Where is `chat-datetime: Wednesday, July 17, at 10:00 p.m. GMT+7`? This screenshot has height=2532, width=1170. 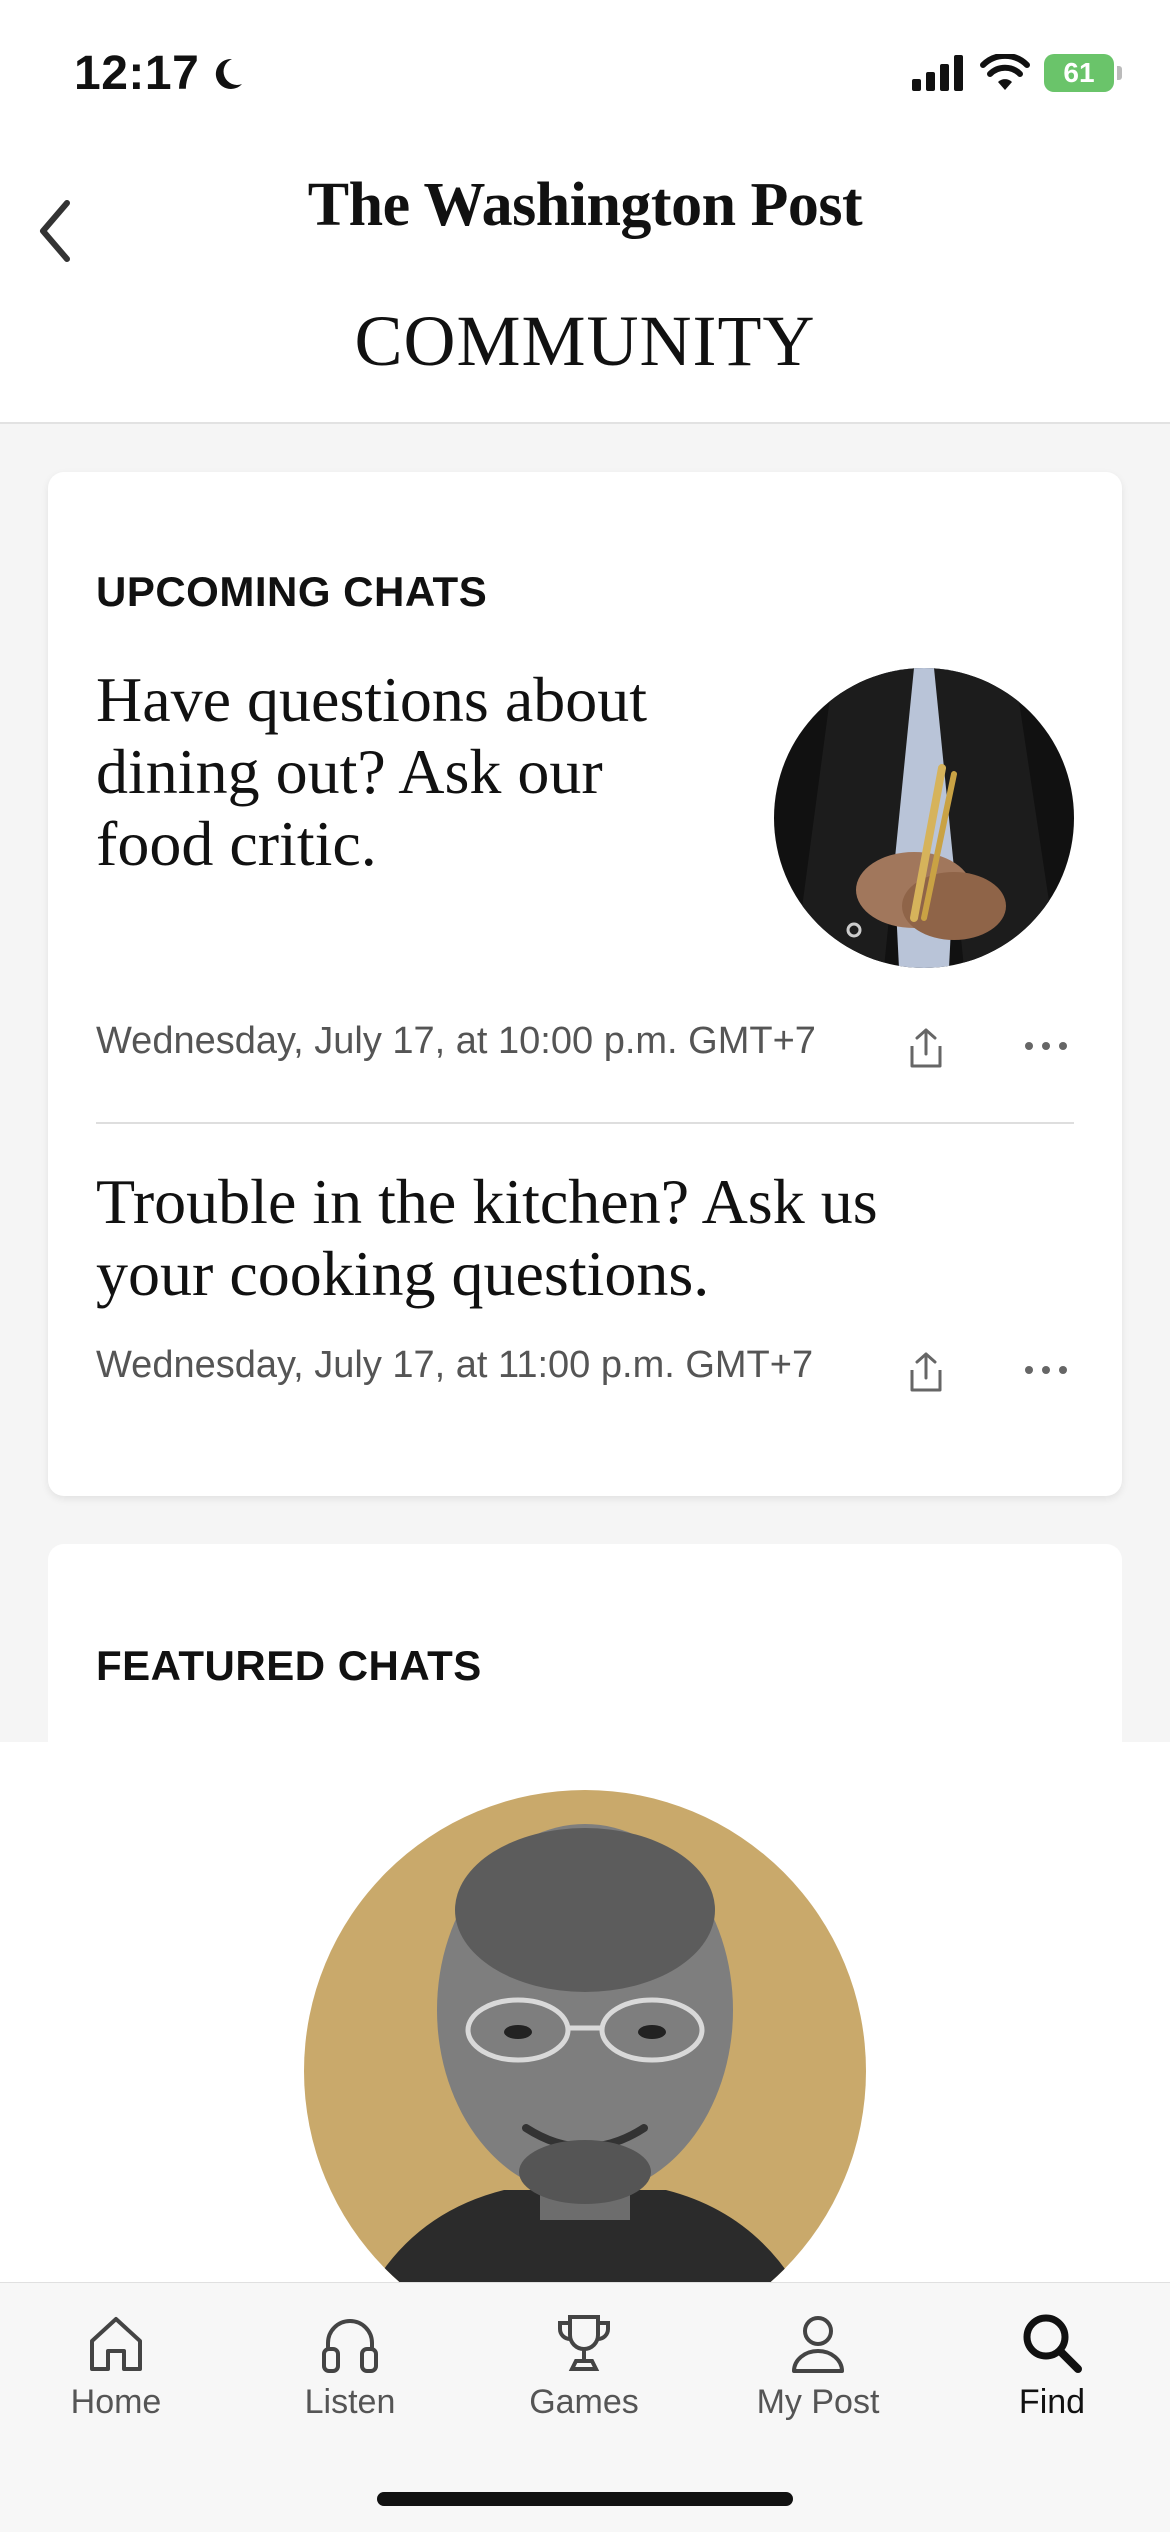
chat-datetime: Wednesday, July 17, at 10:00 p.m. GMT+7 is located at coordinates (456, 1041).